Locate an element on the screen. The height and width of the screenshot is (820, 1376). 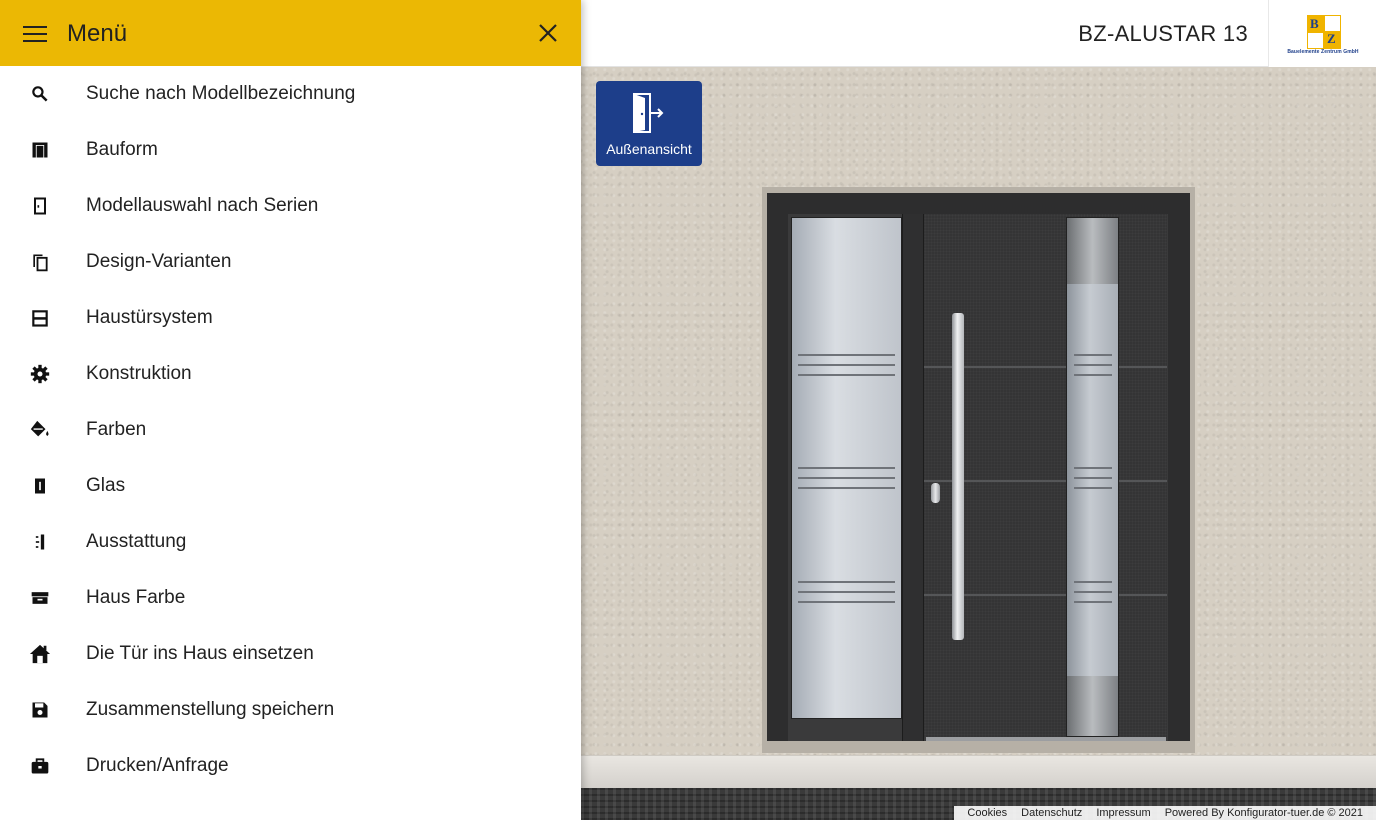
house-color-icon is located at coordinates (40, 598).